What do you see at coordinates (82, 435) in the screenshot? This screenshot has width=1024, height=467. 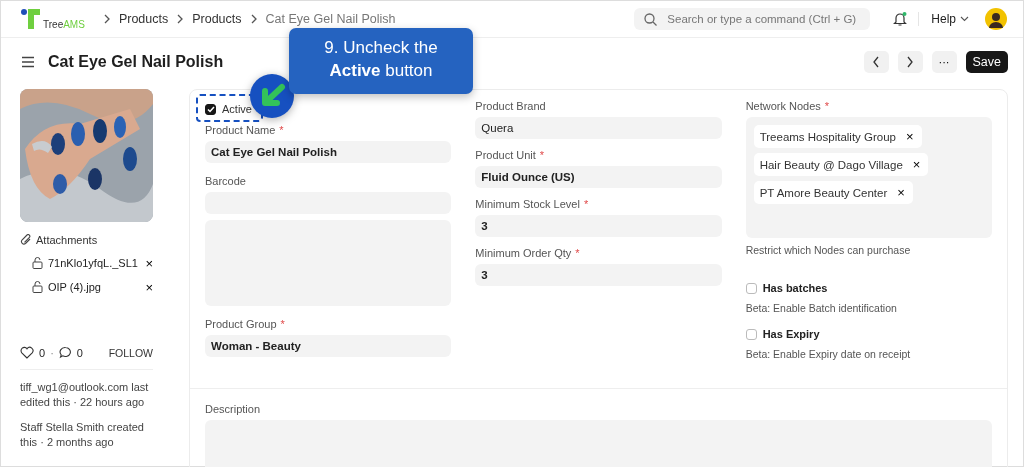 I see `activity-text: Staff Stella Smith created this · 2 months ago` at bounding box center [82, 435].